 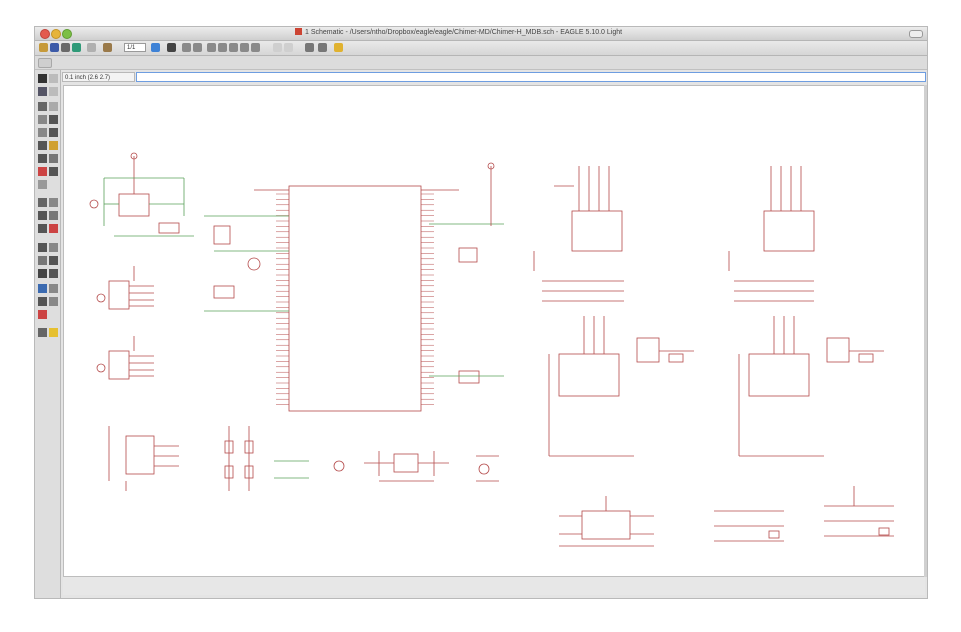 What do you see at coordinates (211, 47) in the screenshot?
I see `zoom-out-icon` at bounding box center [211, 47].